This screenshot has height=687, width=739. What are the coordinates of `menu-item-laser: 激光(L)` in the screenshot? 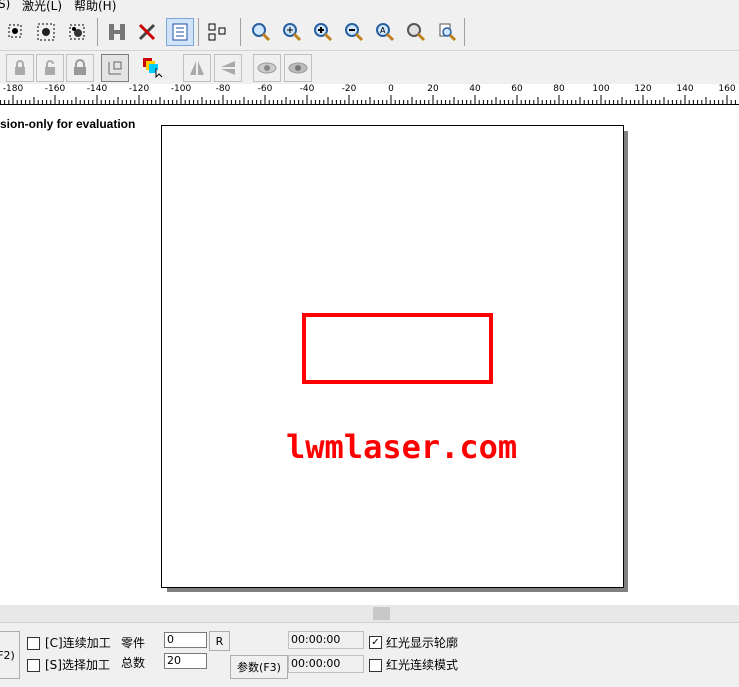 It's located at (42, 7).